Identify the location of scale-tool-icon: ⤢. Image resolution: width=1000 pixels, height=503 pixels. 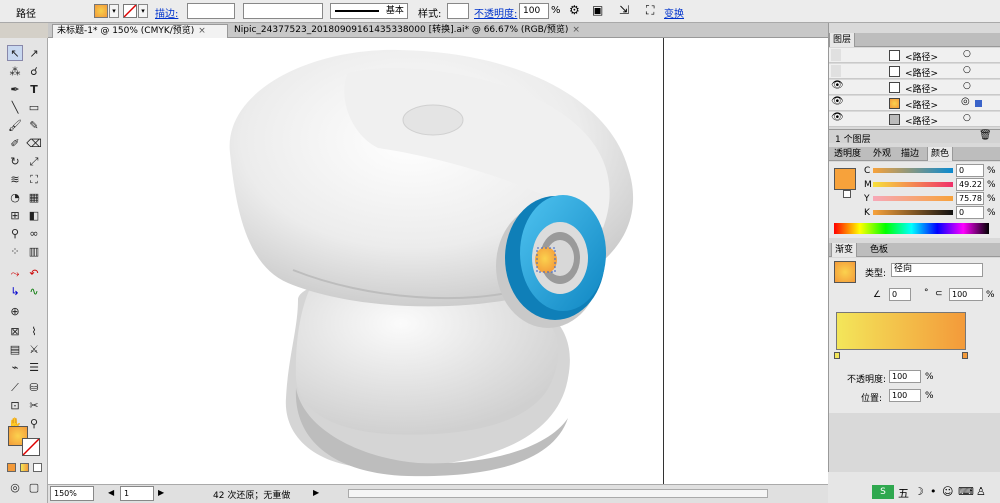
(34, 161).